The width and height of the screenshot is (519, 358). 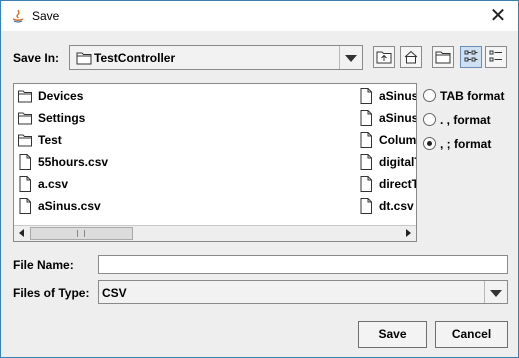 I want to click on list-item: Column, so click(x=387, y=140).